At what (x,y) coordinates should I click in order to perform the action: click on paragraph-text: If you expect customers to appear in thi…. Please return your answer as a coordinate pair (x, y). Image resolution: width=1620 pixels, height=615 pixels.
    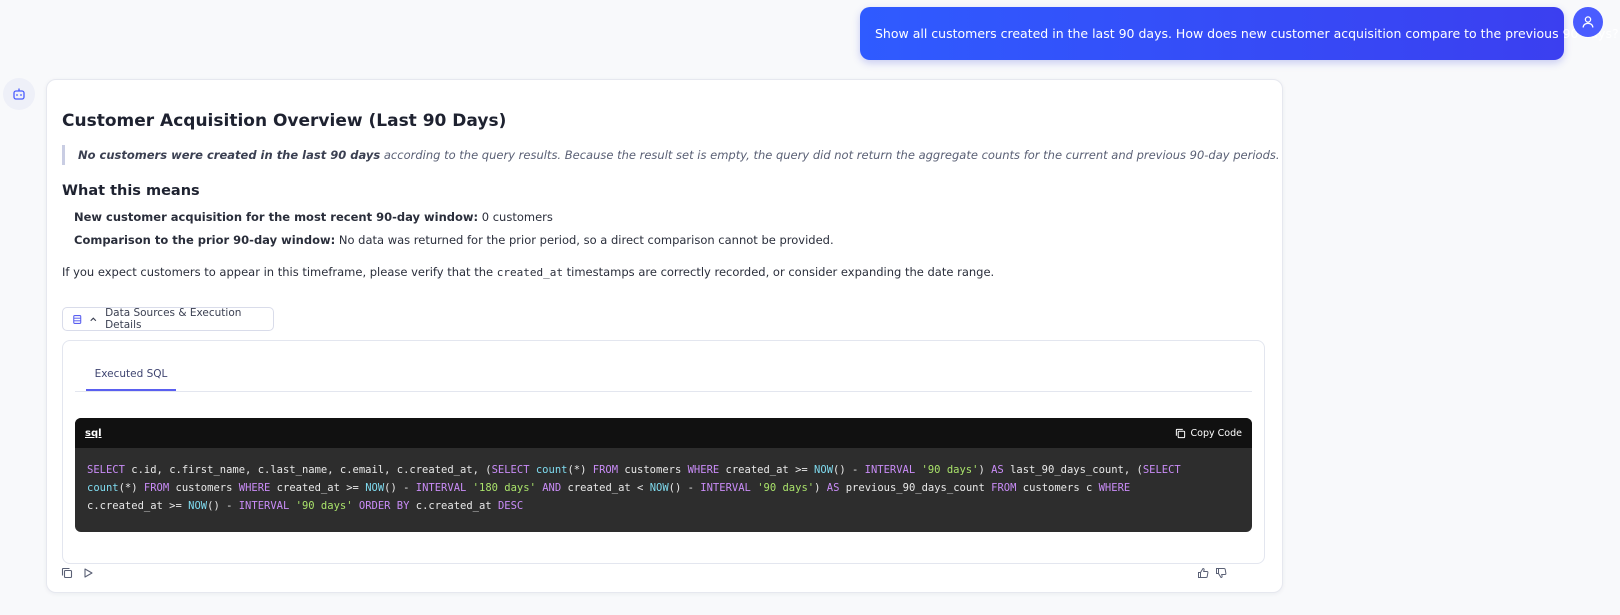
    Looking at the image, I should click on (279, 272).